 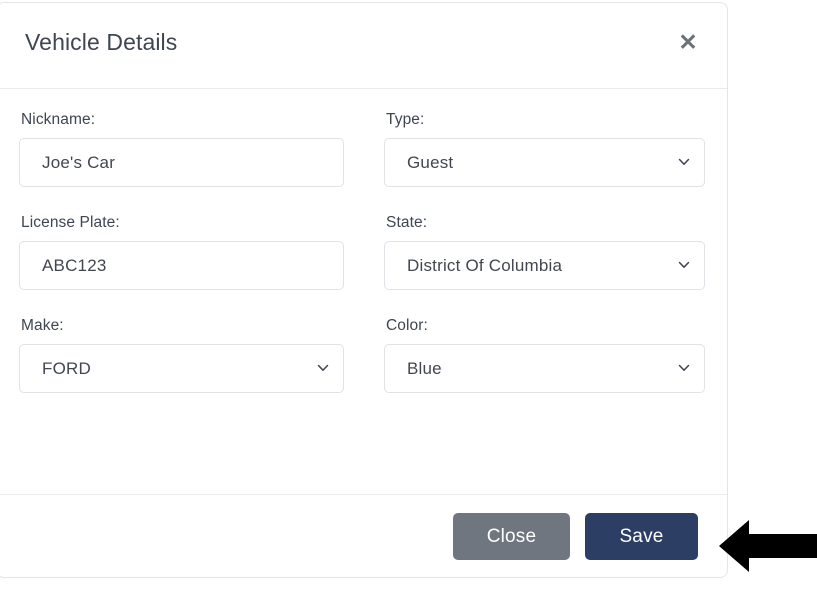 I want to click on field-state: State: District Of Columbia, so click(x=544, y=252).